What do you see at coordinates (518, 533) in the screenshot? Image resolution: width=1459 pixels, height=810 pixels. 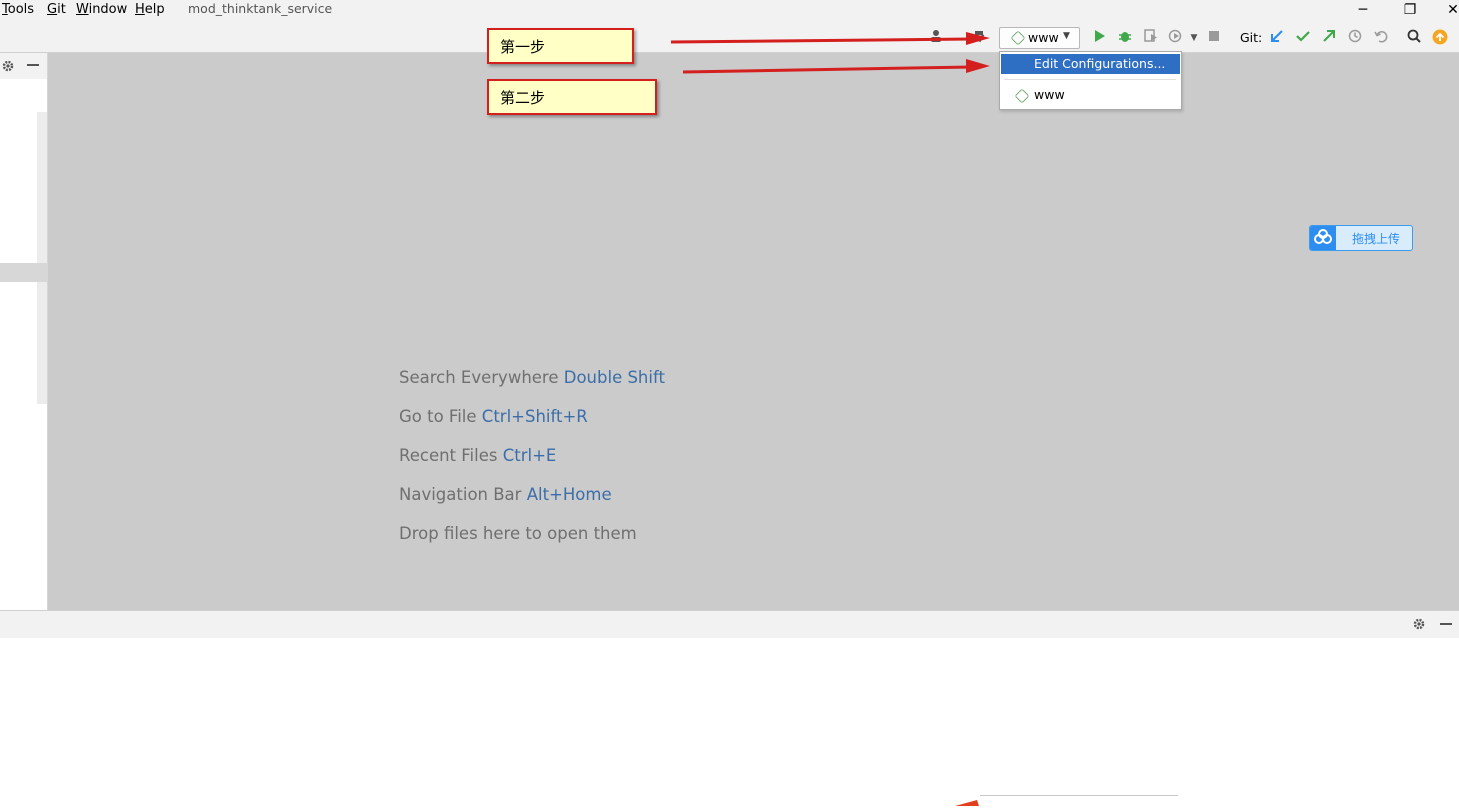 I see `hint-drop-files: Drop files here to open them` at bounding box center [518, 533].